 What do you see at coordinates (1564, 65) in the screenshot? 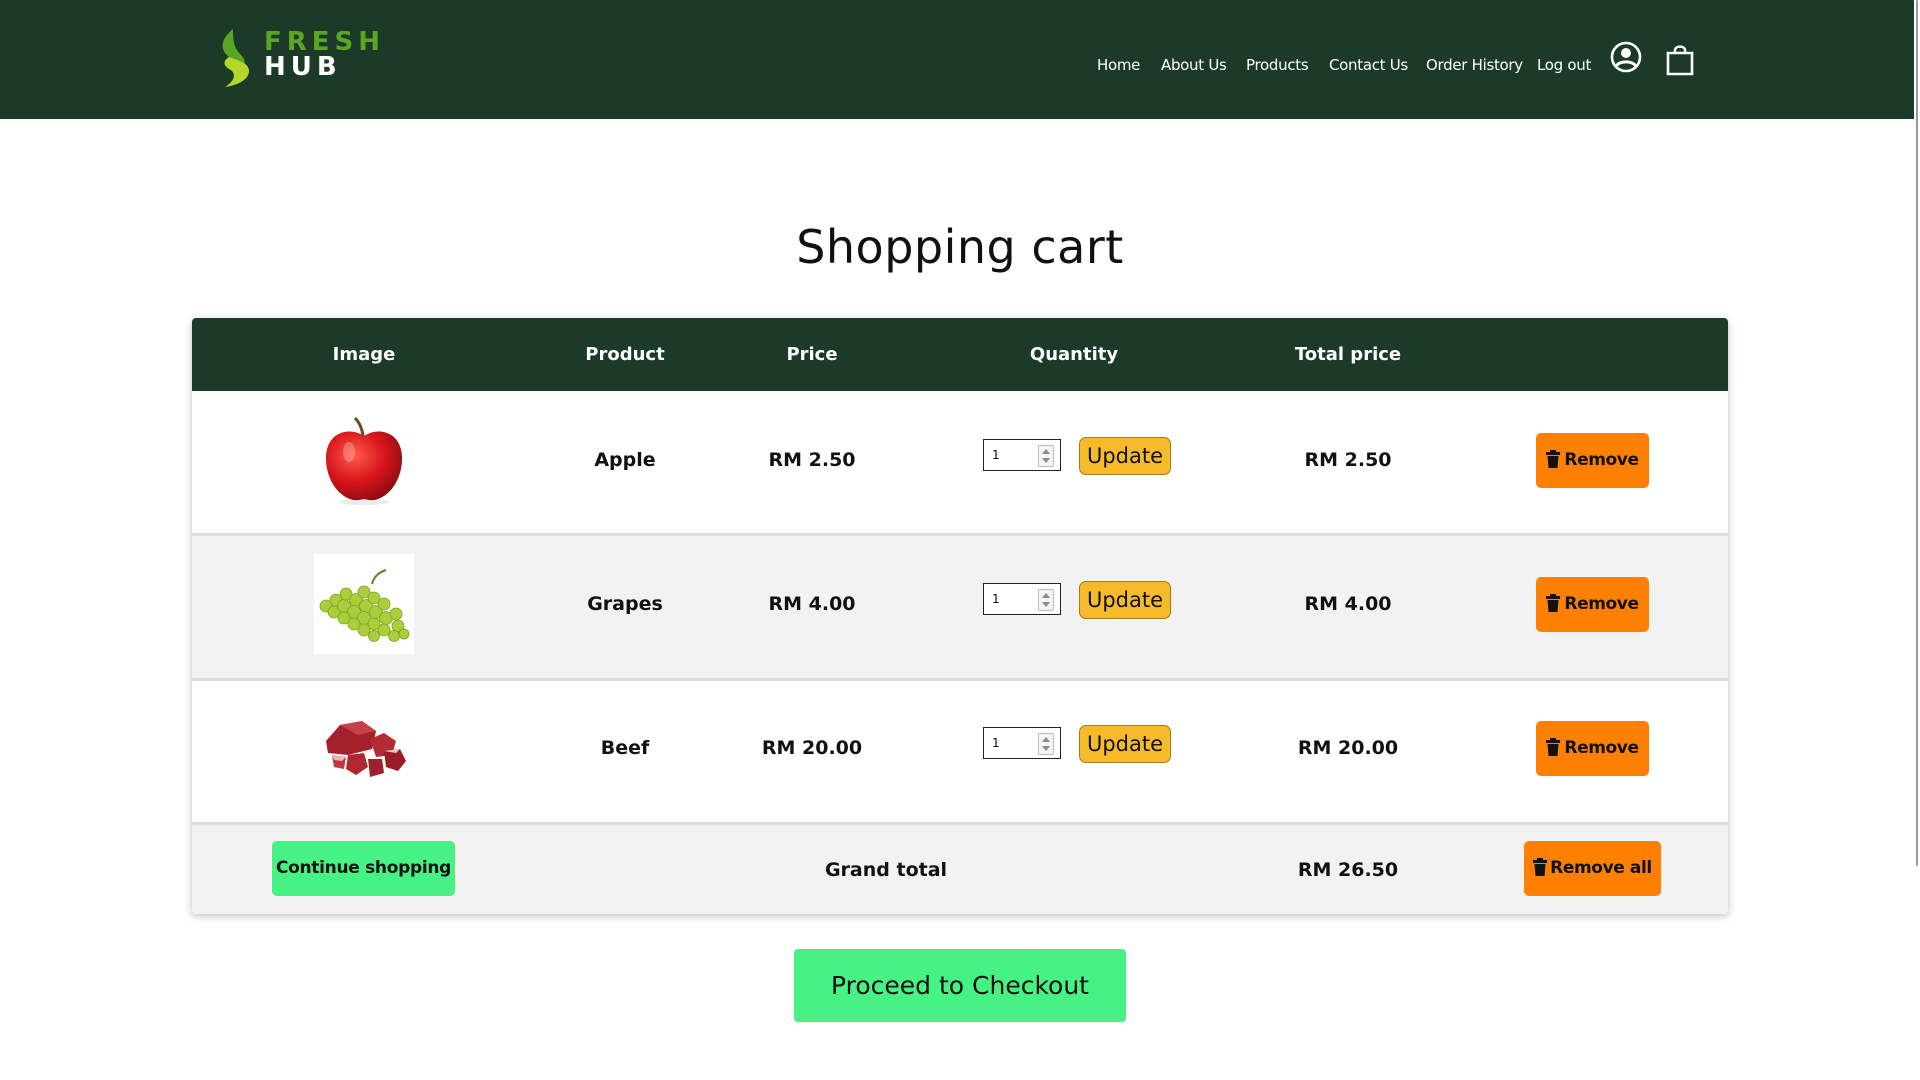
I see `nav-log-out: Log out` at bounding box center [1564, 65].